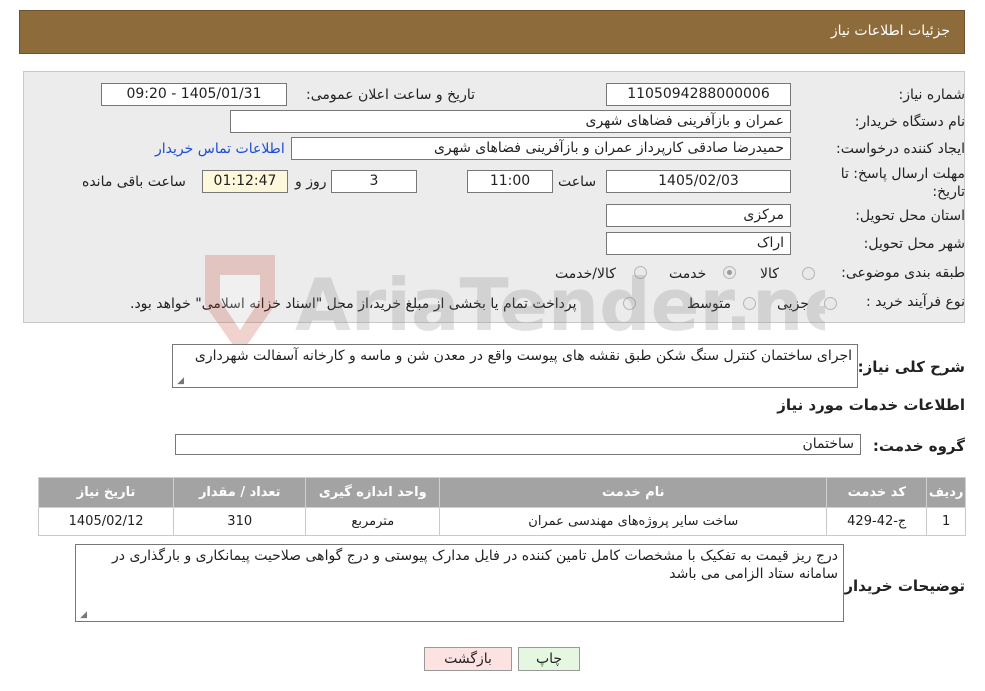 The image size is (985, 691). I want to click on cell-service-name: ساخت سایر پروژه‌های مهندسی عمران, so click(633, 521).